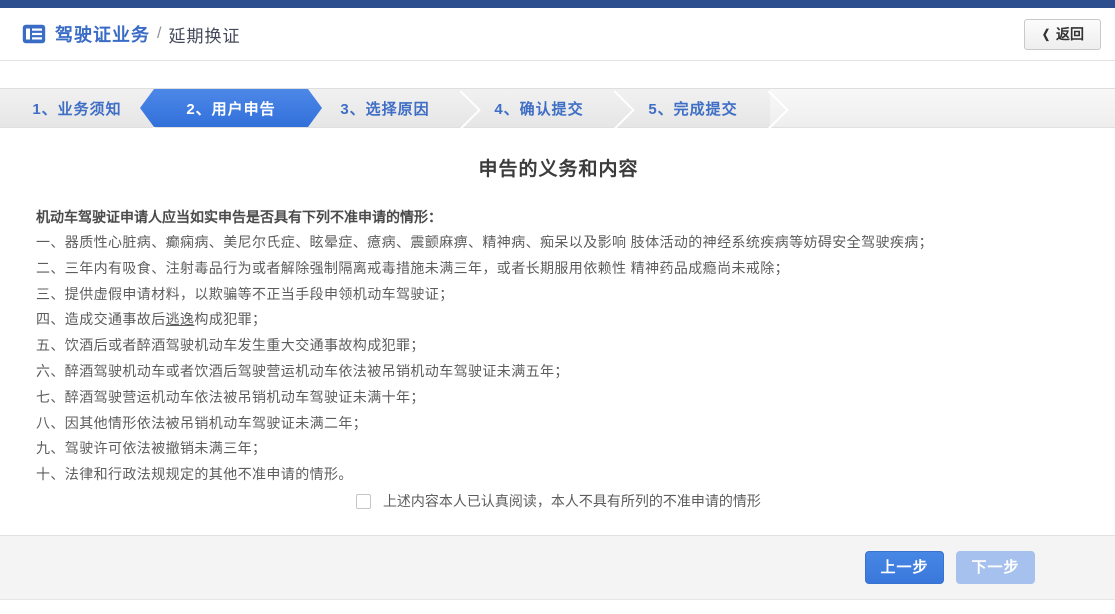 This screenshot has width=1115, height=614. I want to click on stepbar-filler, so click(942, 108).